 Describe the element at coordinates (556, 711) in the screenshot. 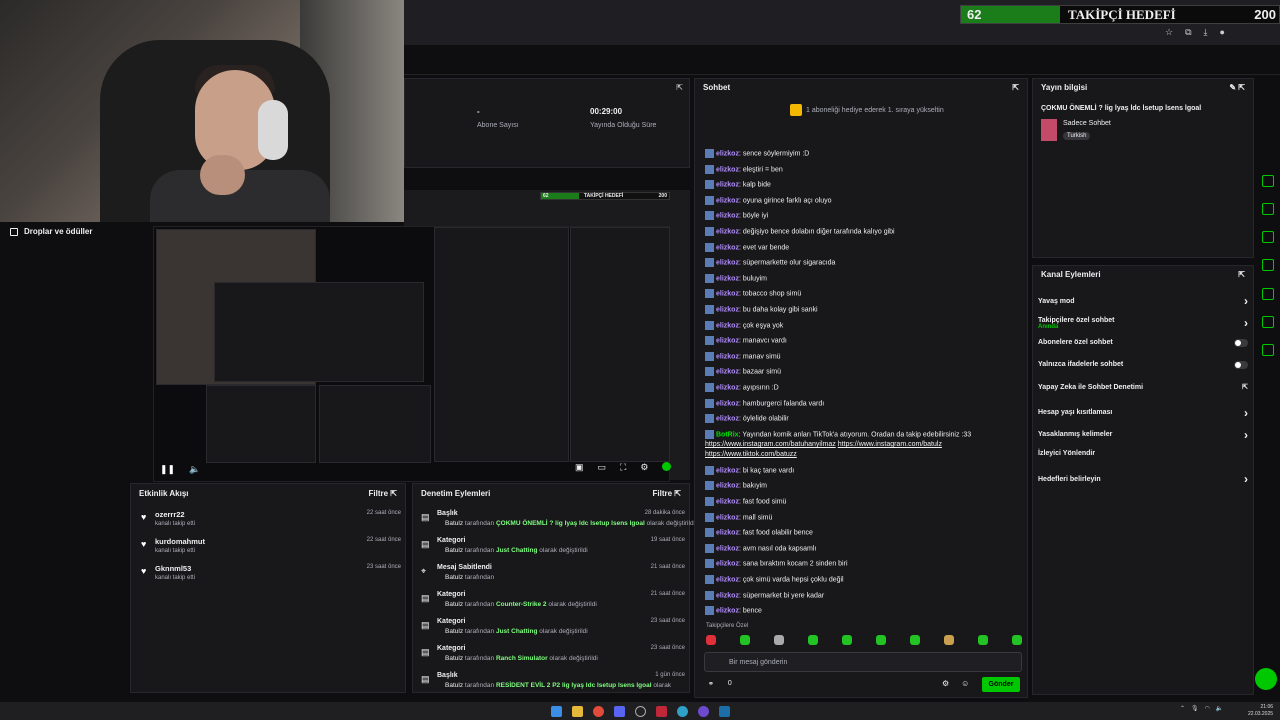

I see `windows-start-icon` at that location.